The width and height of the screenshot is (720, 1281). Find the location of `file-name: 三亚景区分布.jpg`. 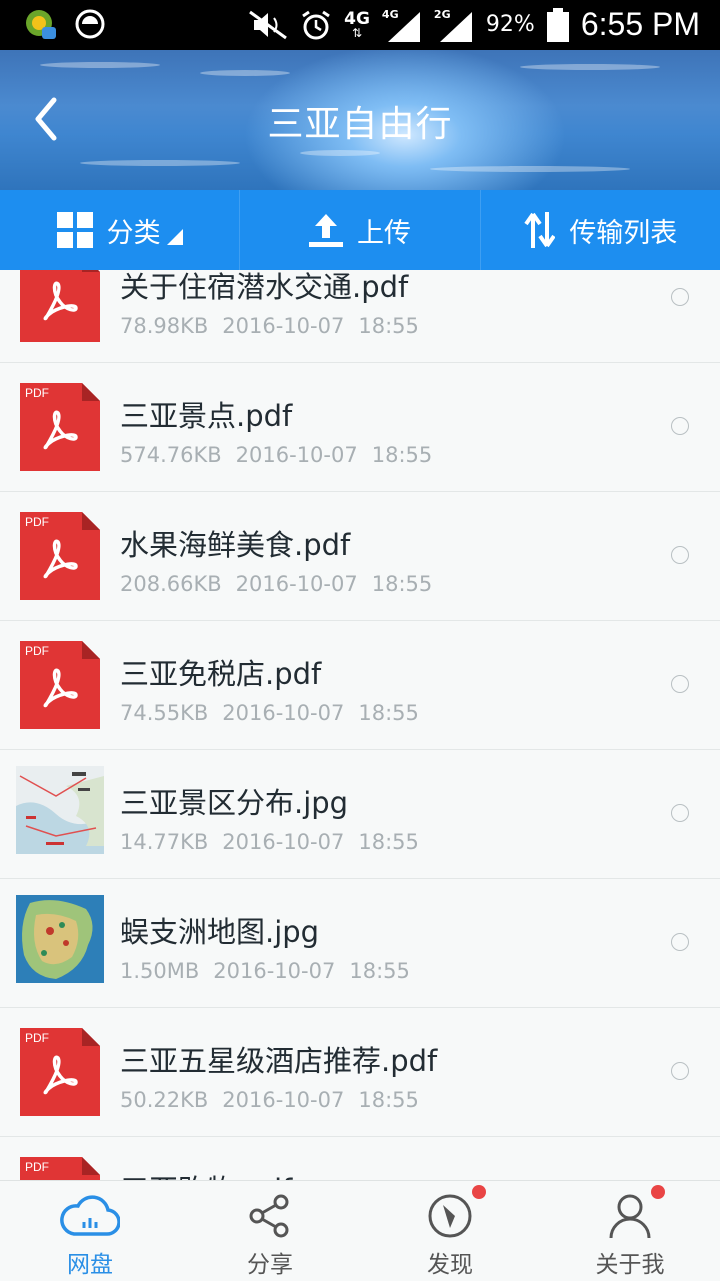

file-name: 三亚景区分布.jpg is located at coordinates (234, 803).